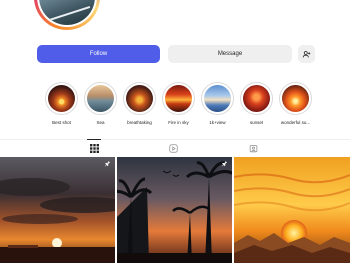 This screenshot has height=263, width=350. What do you see at coordinates (230, 54) in the screenshot?
I see `message-button: Message` at bounding box center [230, 54].